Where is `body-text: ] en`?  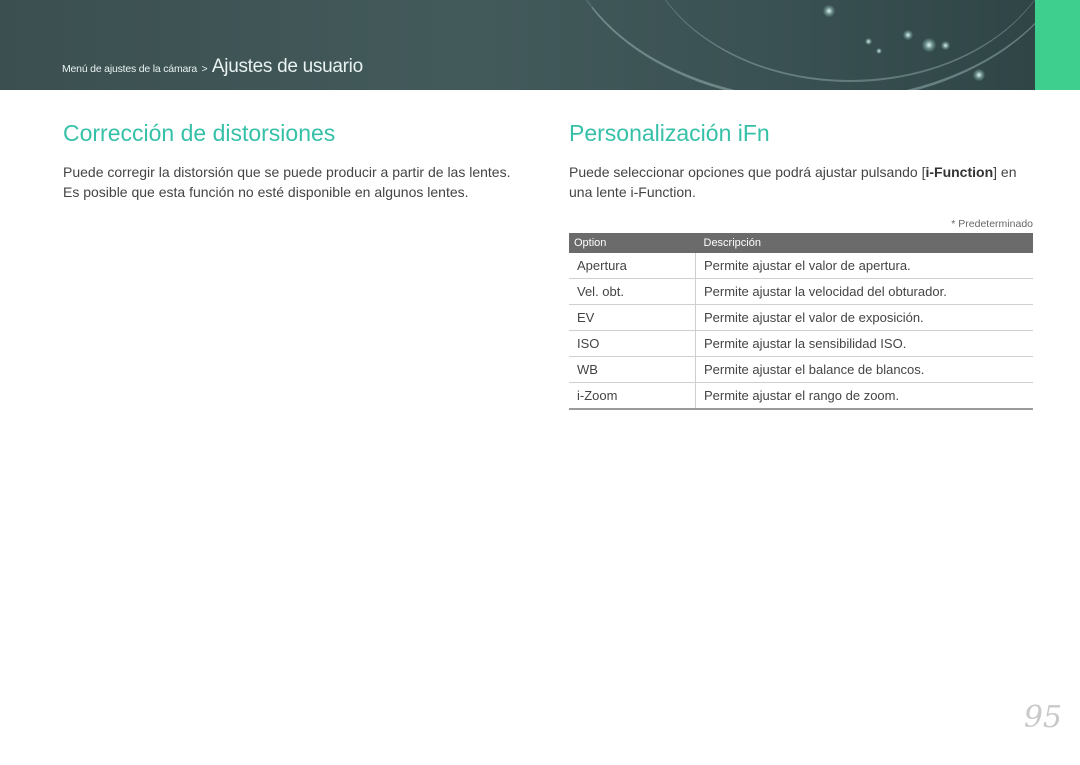
body-text: ] en is located at coordinates (1005, 172).